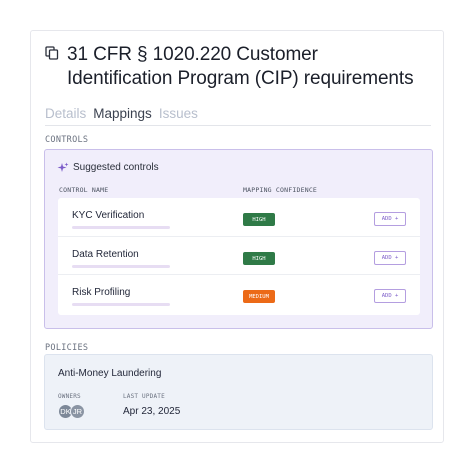 This screenshot has height=474, width=474. Describe the element at coordinates (178, 115) in the screenshot. I see `tab-issues: Issues` at that location.